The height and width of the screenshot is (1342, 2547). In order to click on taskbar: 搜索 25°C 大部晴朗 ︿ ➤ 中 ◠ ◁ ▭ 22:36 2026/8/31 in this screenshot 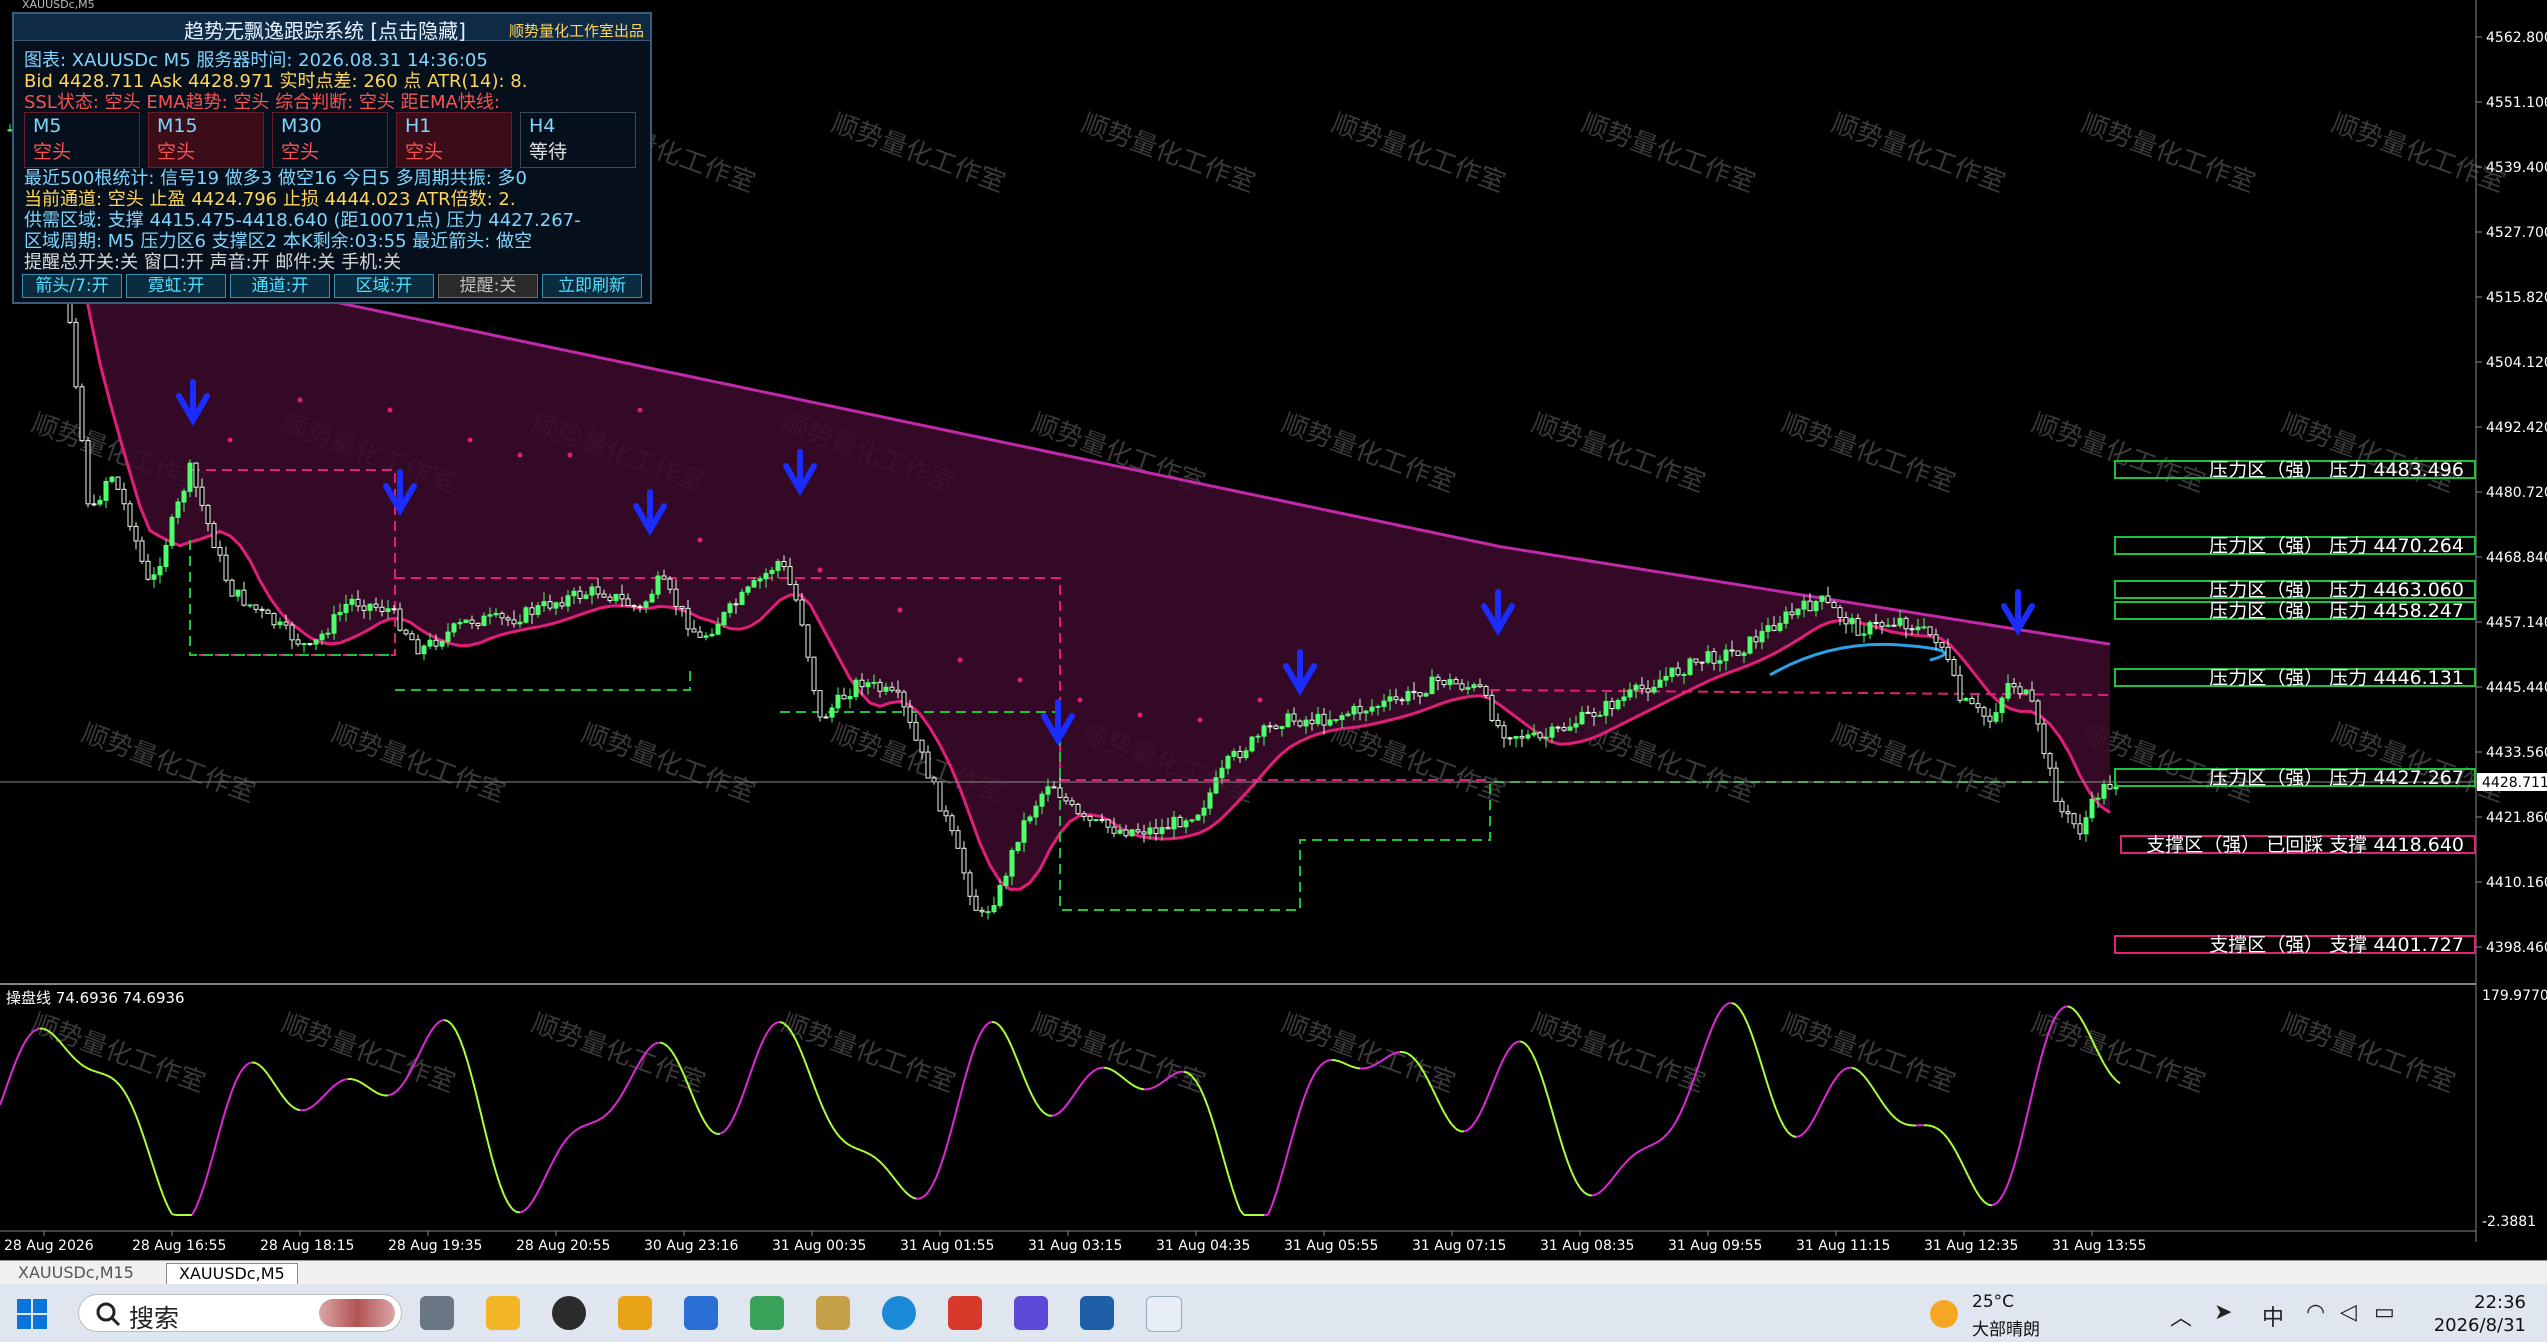, I will do `click(1273, 1313)`.